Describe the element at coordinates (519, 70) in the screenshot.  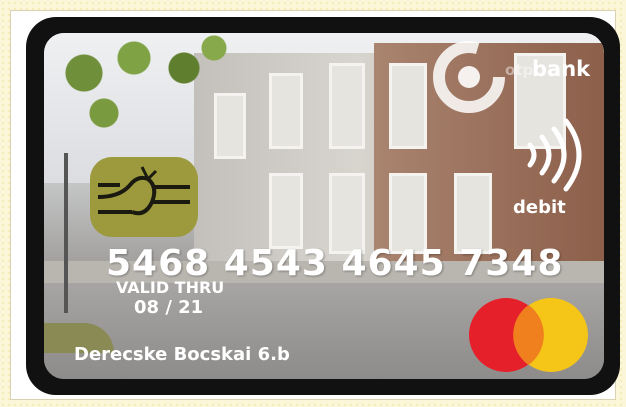
I see `bank-prefix-text: otp` at that location.